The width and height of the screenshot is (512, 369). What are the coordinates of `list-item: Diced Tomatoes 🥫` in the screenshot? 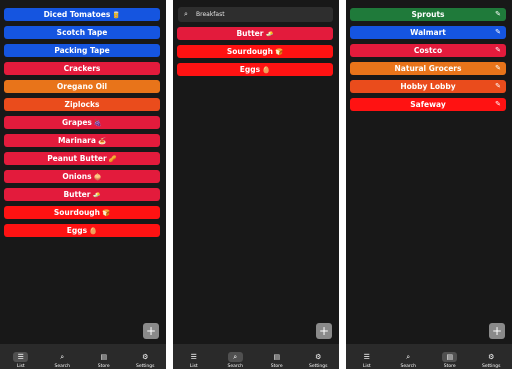 It's located at (82, 14).